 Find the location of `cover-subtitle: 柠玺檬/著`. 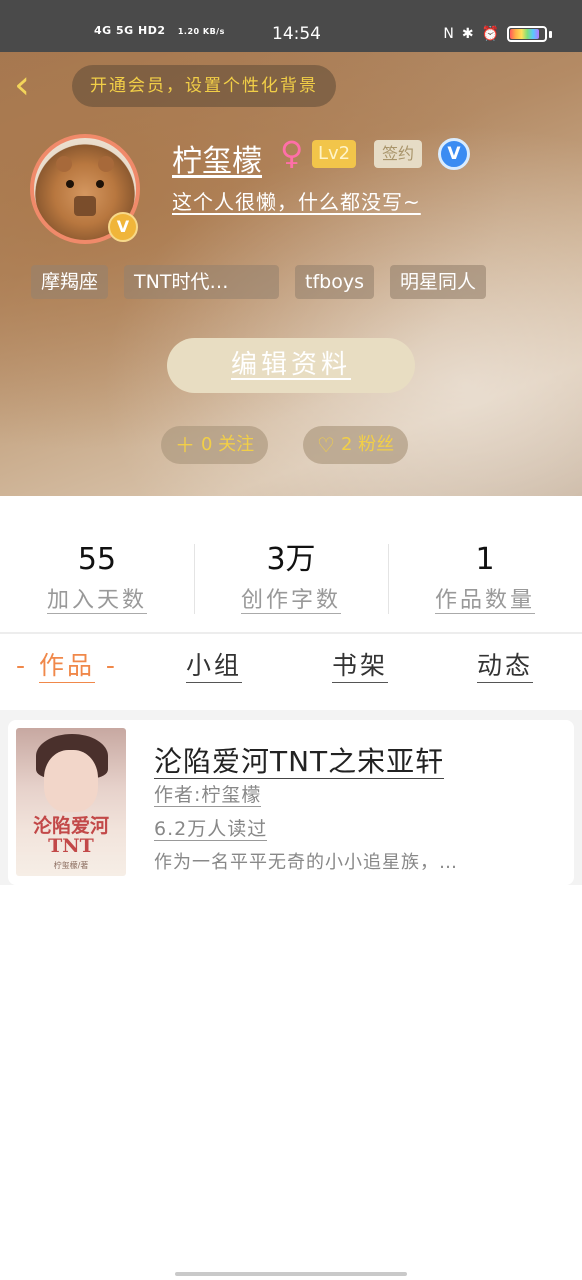

cover-subtitle: 柠玺檬/著 is located at coordinates (71, 865).